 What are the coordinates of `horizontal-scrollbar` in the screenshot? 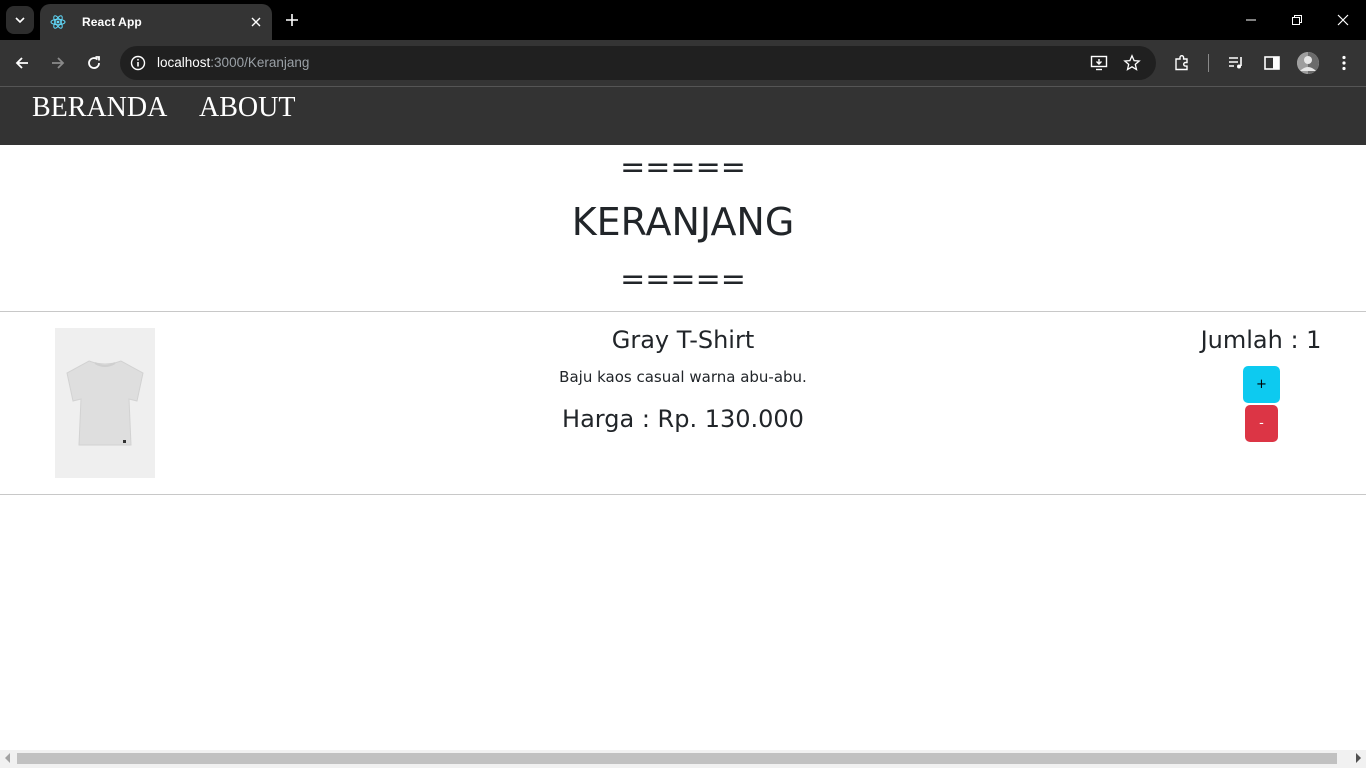 It's located at (683, 759).